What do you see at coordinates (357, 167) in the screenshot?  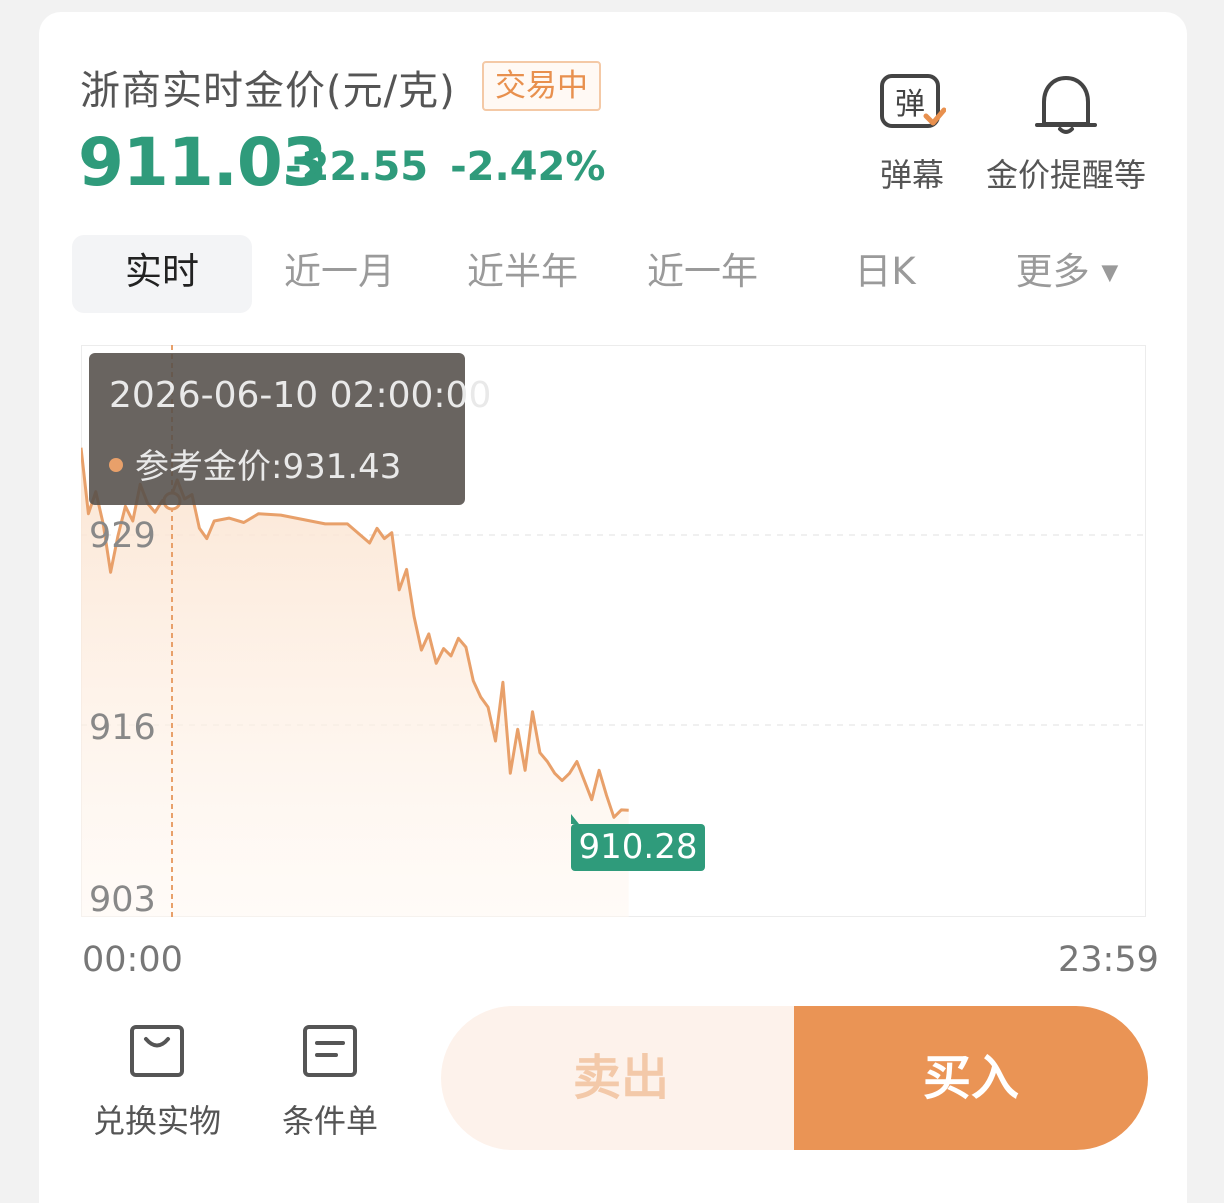 I see `change-value: -22.55` at bounding box center [357, 167].